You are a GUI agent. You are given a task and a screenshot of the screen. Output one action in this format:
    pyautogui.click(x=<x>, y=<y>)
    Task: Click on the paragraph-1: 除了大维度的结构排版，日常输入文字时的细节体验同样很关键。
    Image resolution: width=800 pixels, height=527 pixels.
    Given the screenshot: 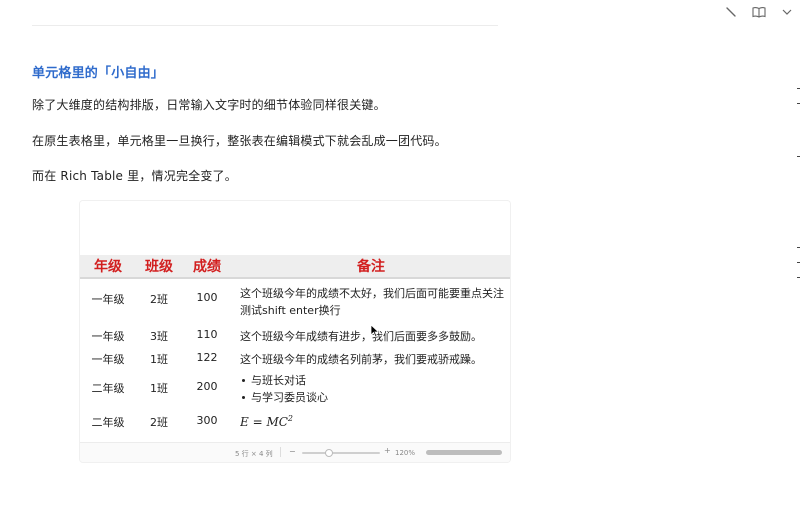 What is the action you would take?
    pyautogui.click(x=209, y=105)
    